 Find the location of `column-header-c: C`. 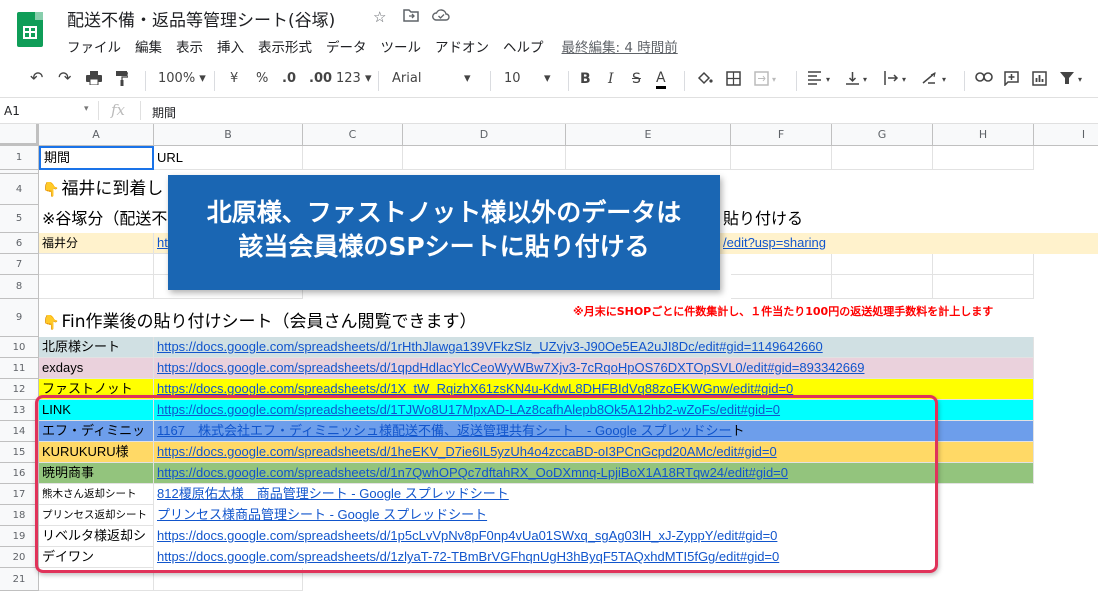

column-header-c: C is located at coordinates (353, 135).